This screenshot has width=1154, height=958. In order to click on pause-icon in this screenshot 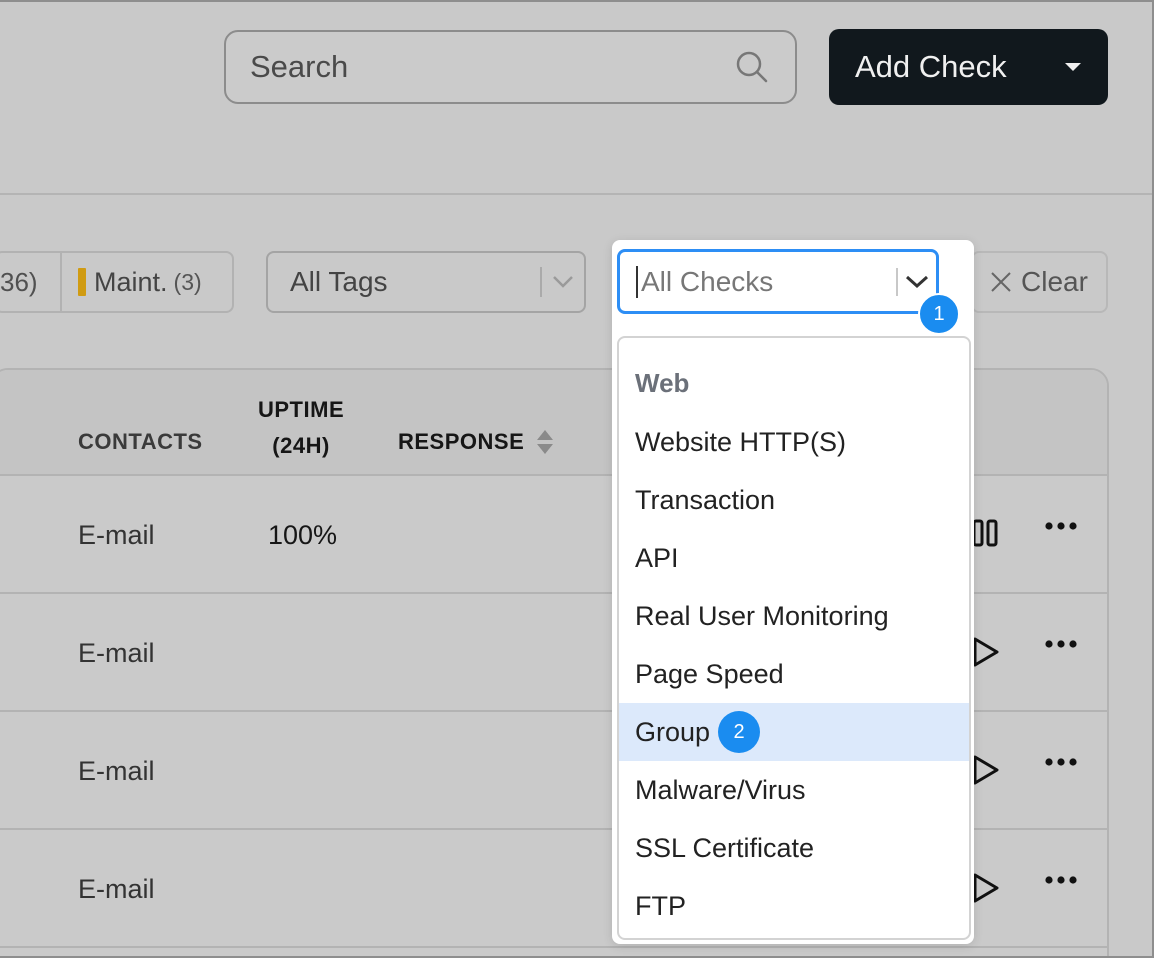, I will do `click(986, 535)`.